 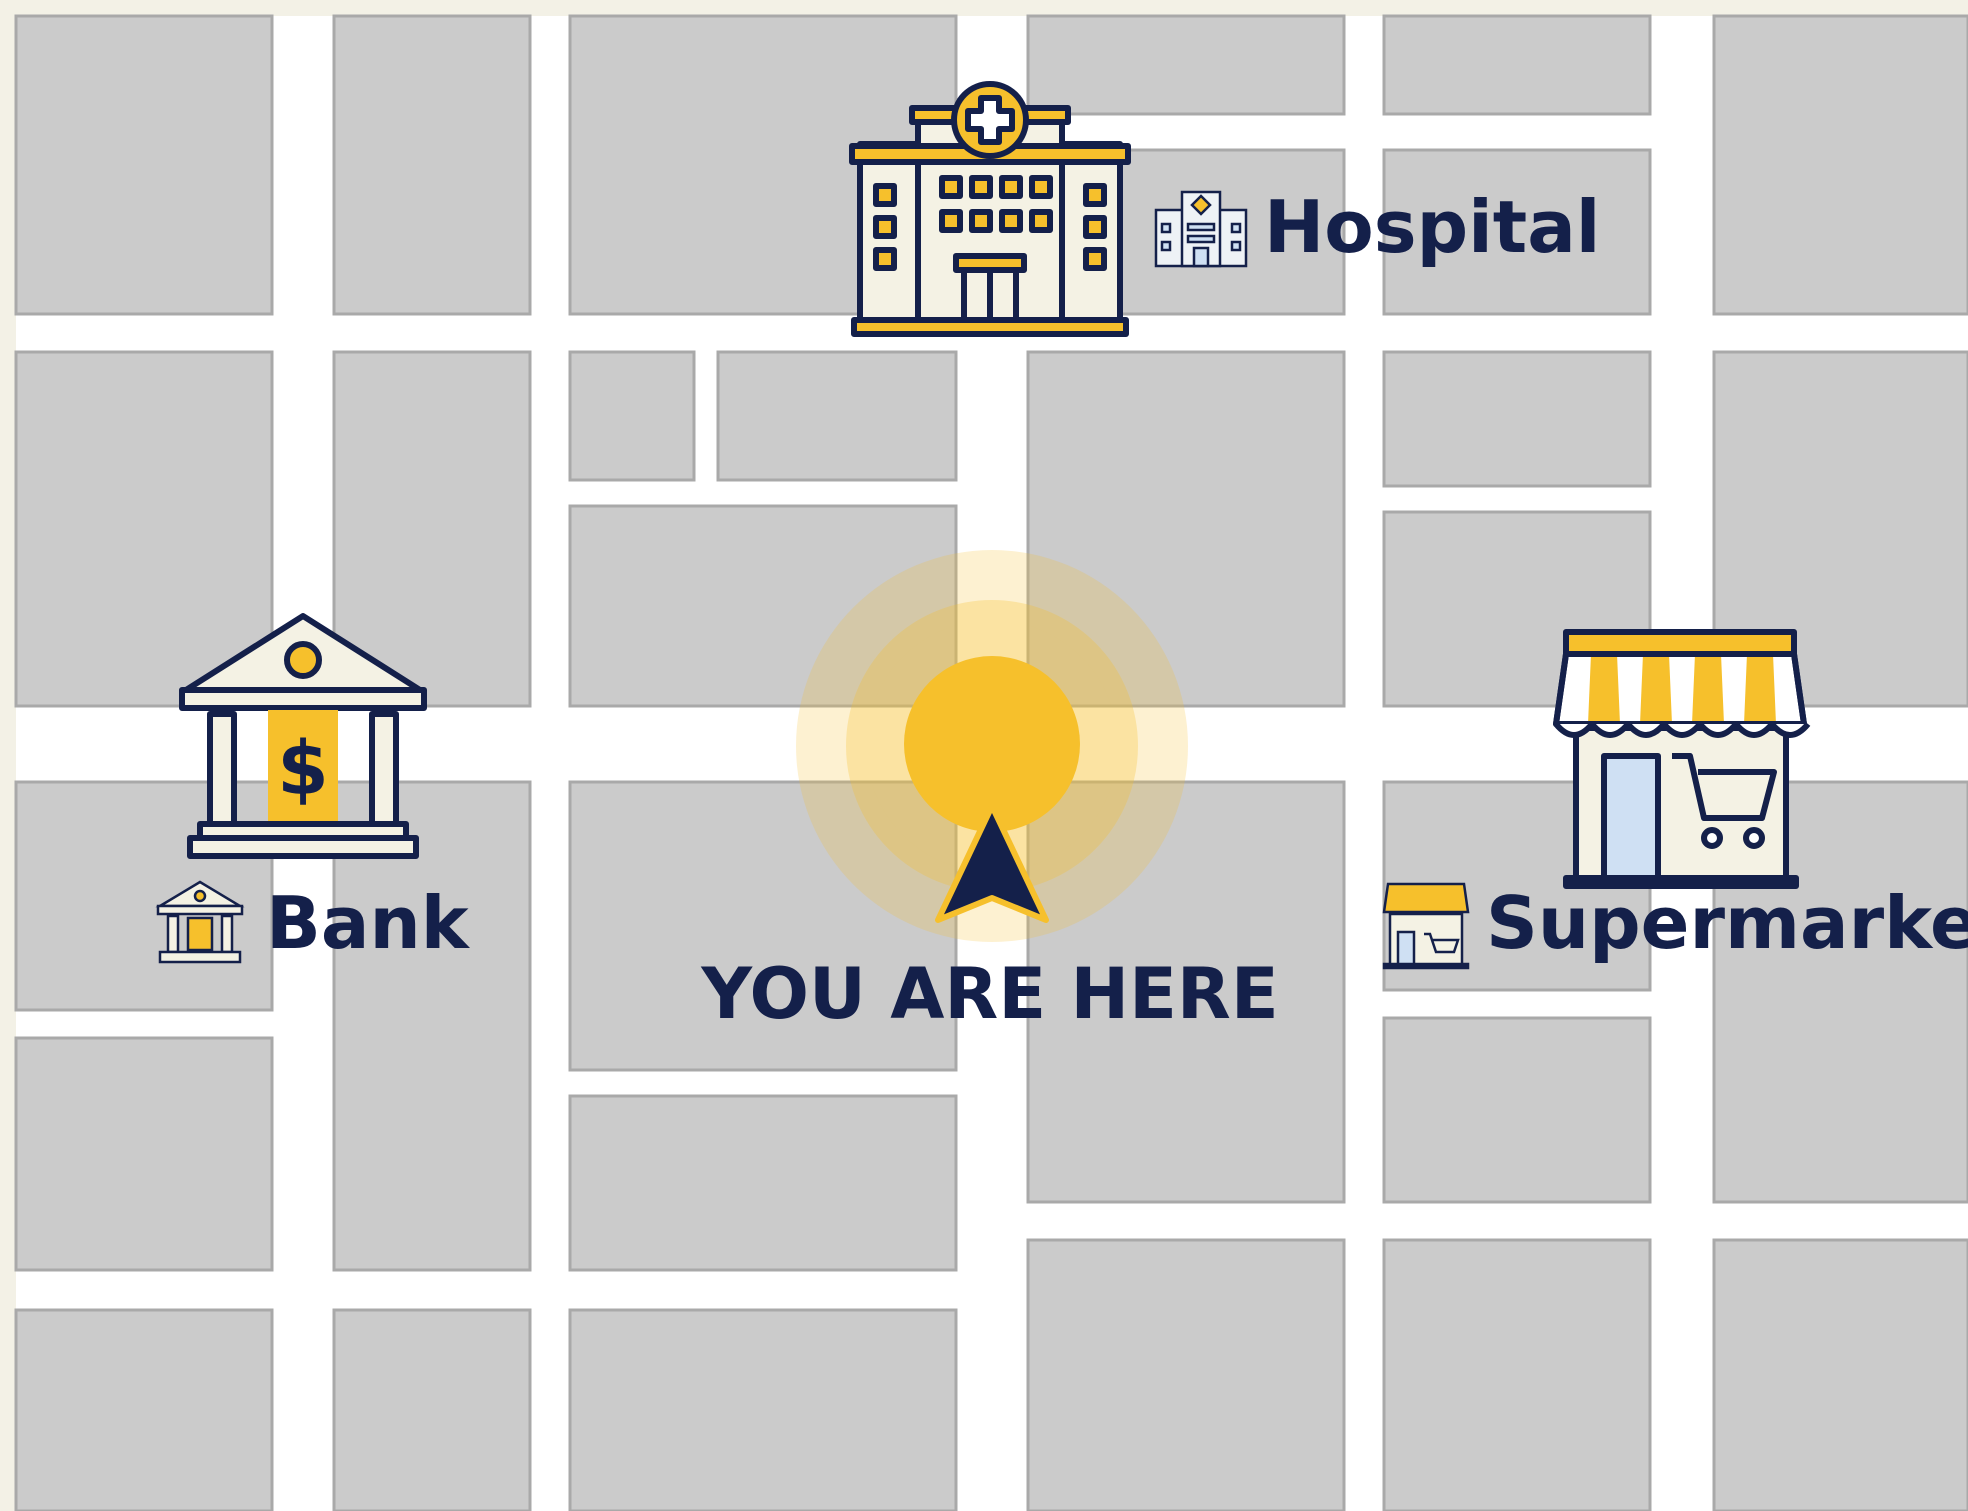 I want to click on supermarket-icon, so click(x=1682, y=759).